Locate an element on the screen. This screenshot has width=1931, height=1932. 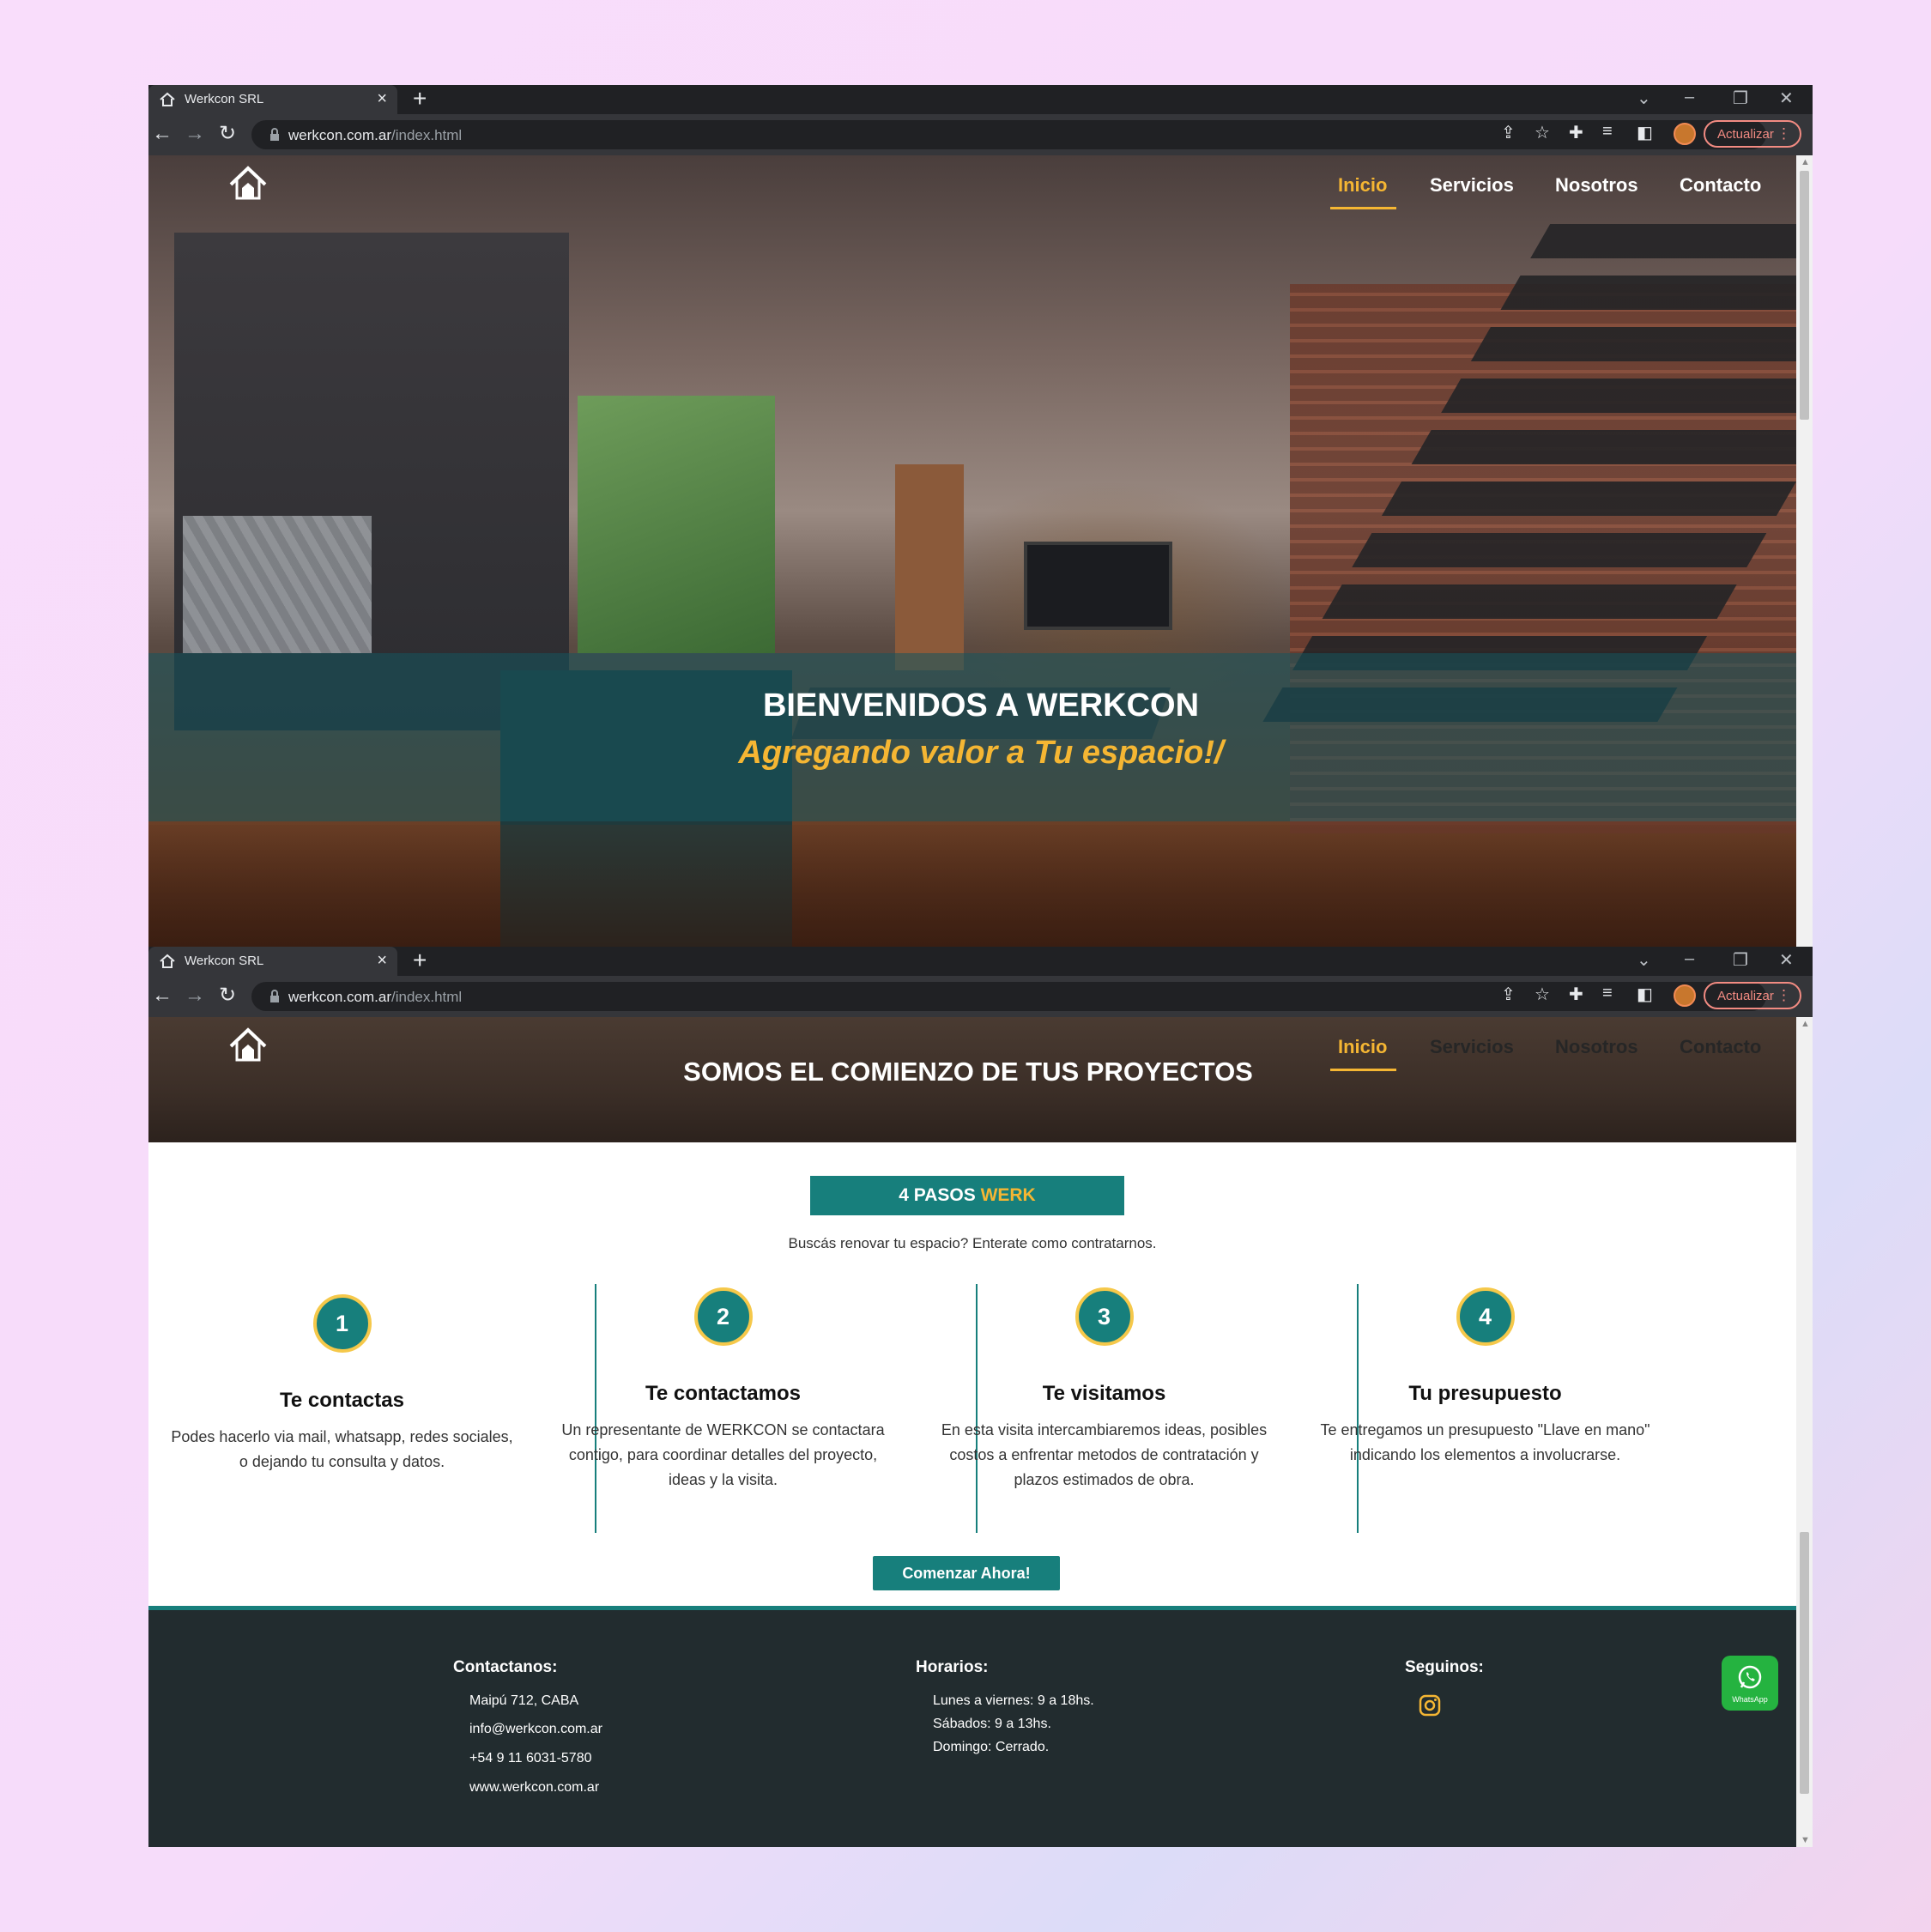
contact-heading: Contactanos: is located at coordinates (505, 1667).